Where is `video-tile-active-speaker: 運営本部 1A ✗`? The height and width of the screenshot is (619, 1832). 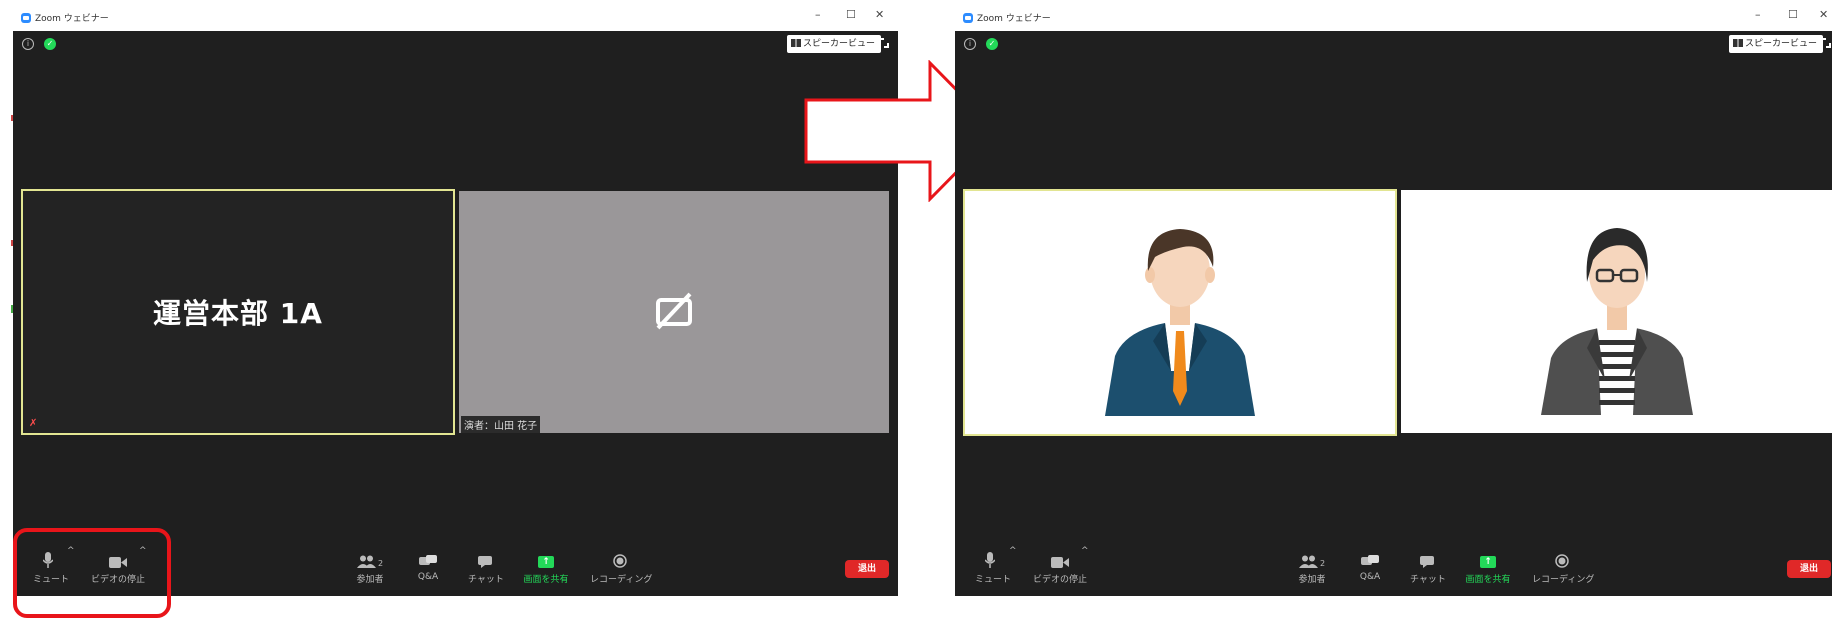 video-tile-active-speaker: 運営本部 1A ✗ is located at coordinates (238, 312).